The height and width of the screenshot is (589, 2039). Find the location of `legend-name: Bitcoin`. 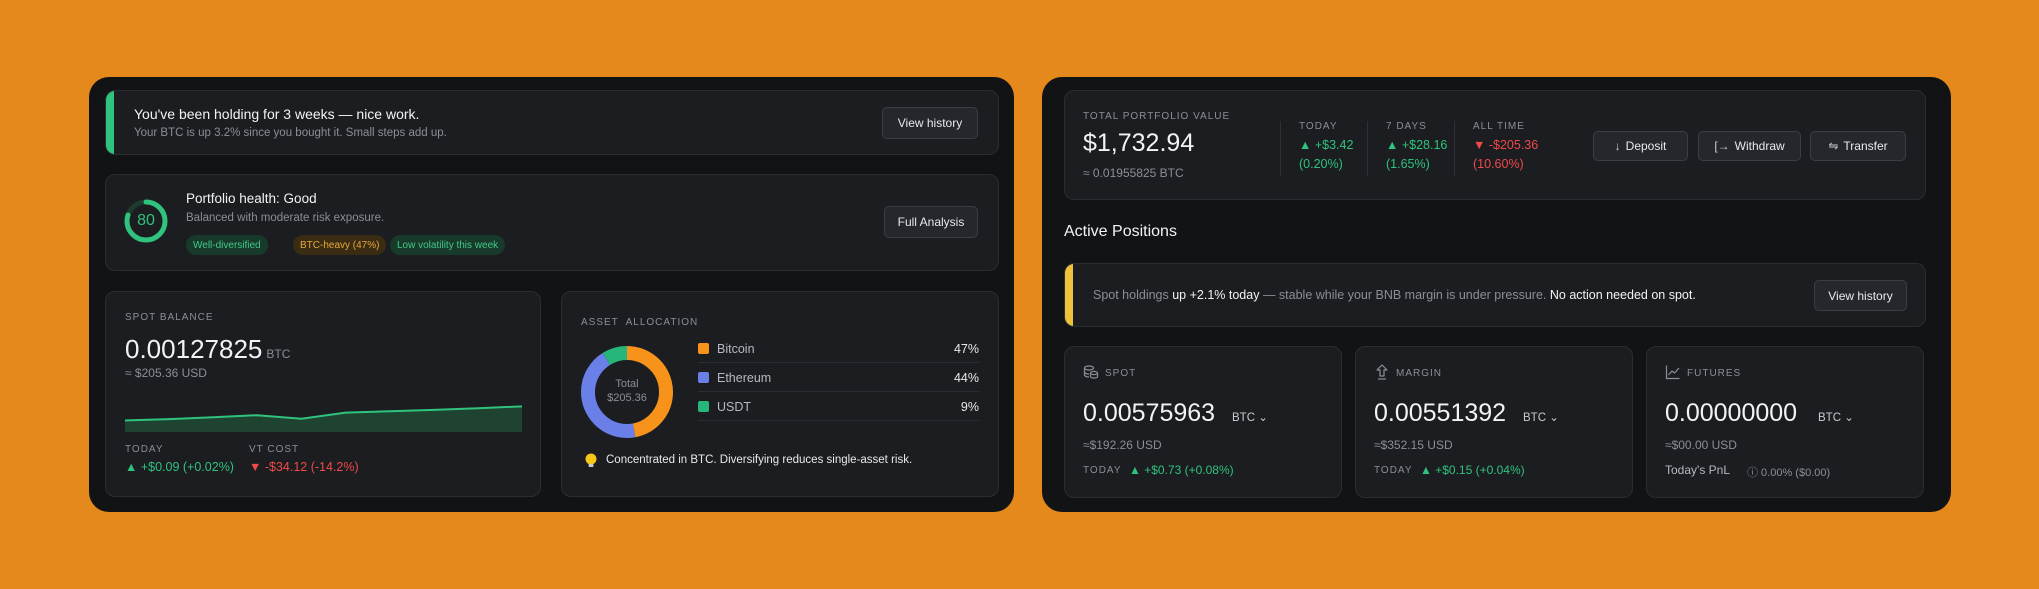

legend-name: Bitcoin is located at coordinates (736, 348).